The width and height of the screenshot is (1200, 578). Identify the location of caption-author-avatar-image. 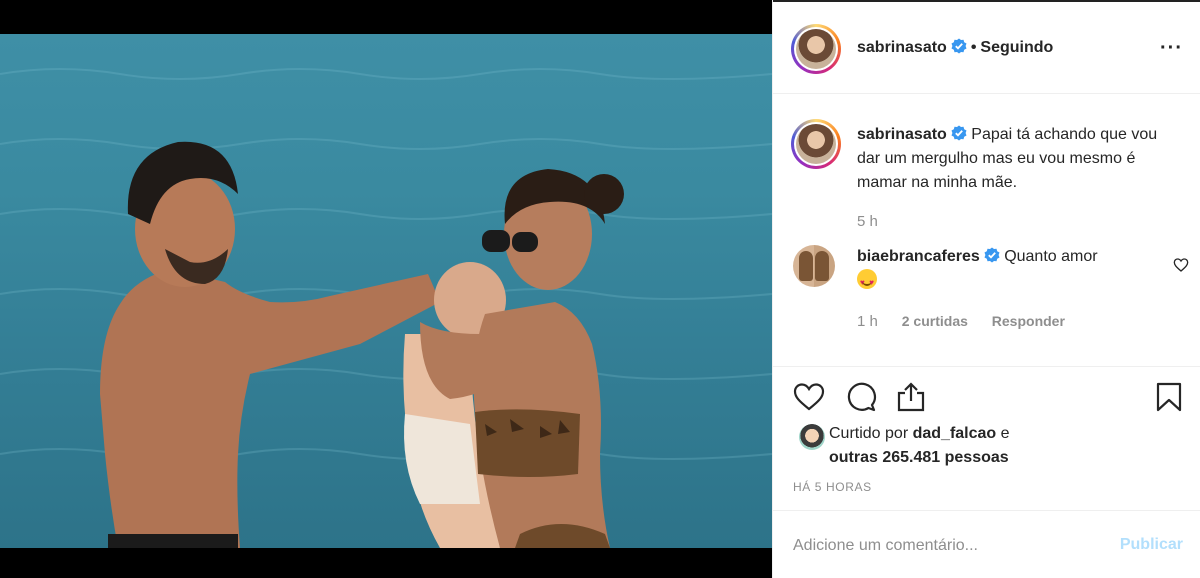
(816, 144).